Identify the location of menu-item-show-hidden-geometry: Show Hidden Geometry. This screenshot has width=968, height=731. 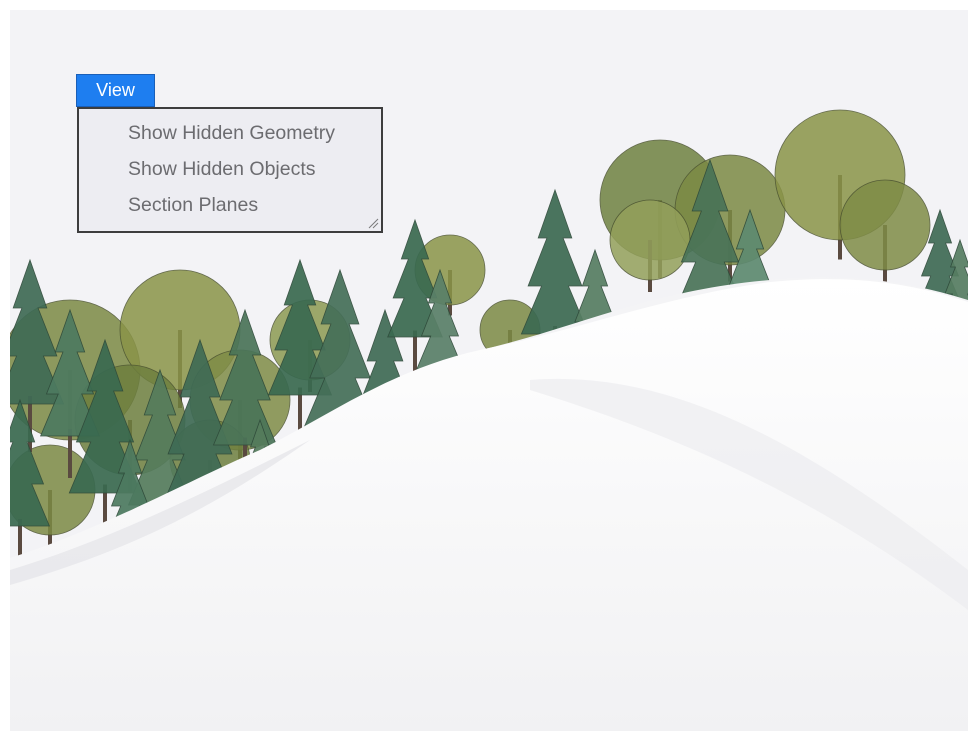
(230, 133).